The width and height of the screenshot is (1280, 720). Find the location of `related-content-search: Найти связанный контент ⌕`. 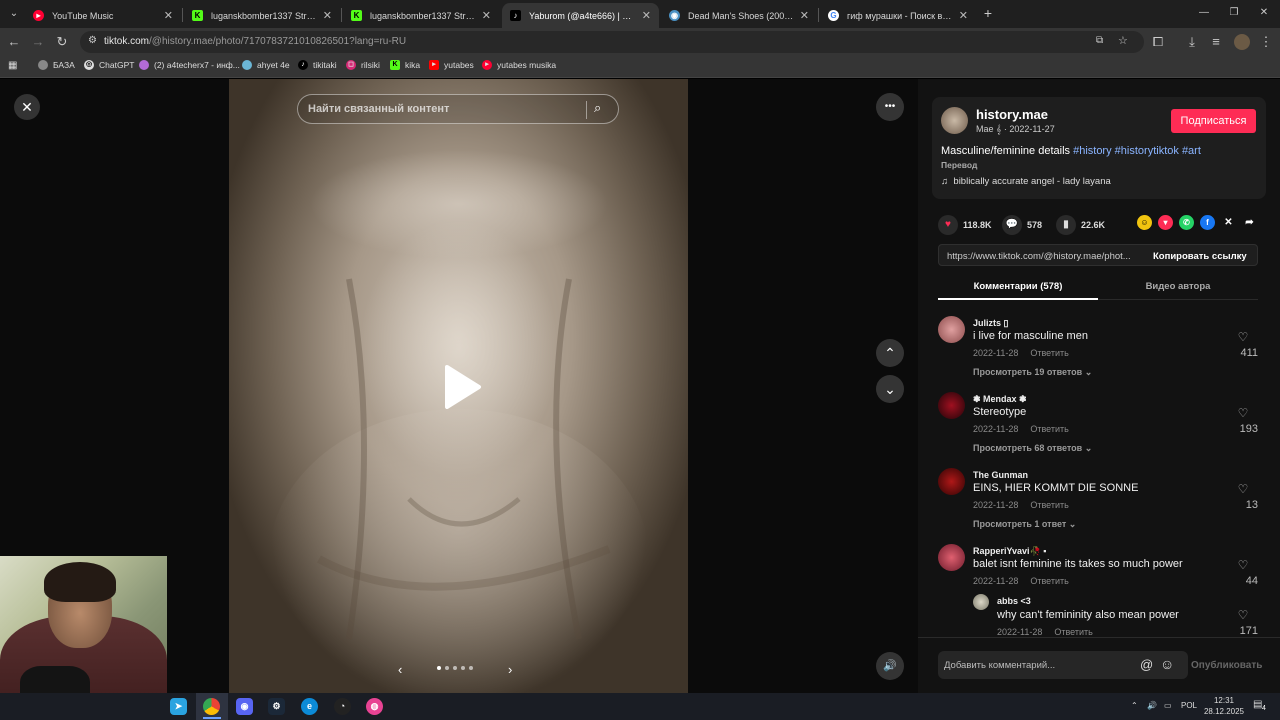

related-content-search: Найти связанный контент ⌕ is located at coordinates (458, 109).